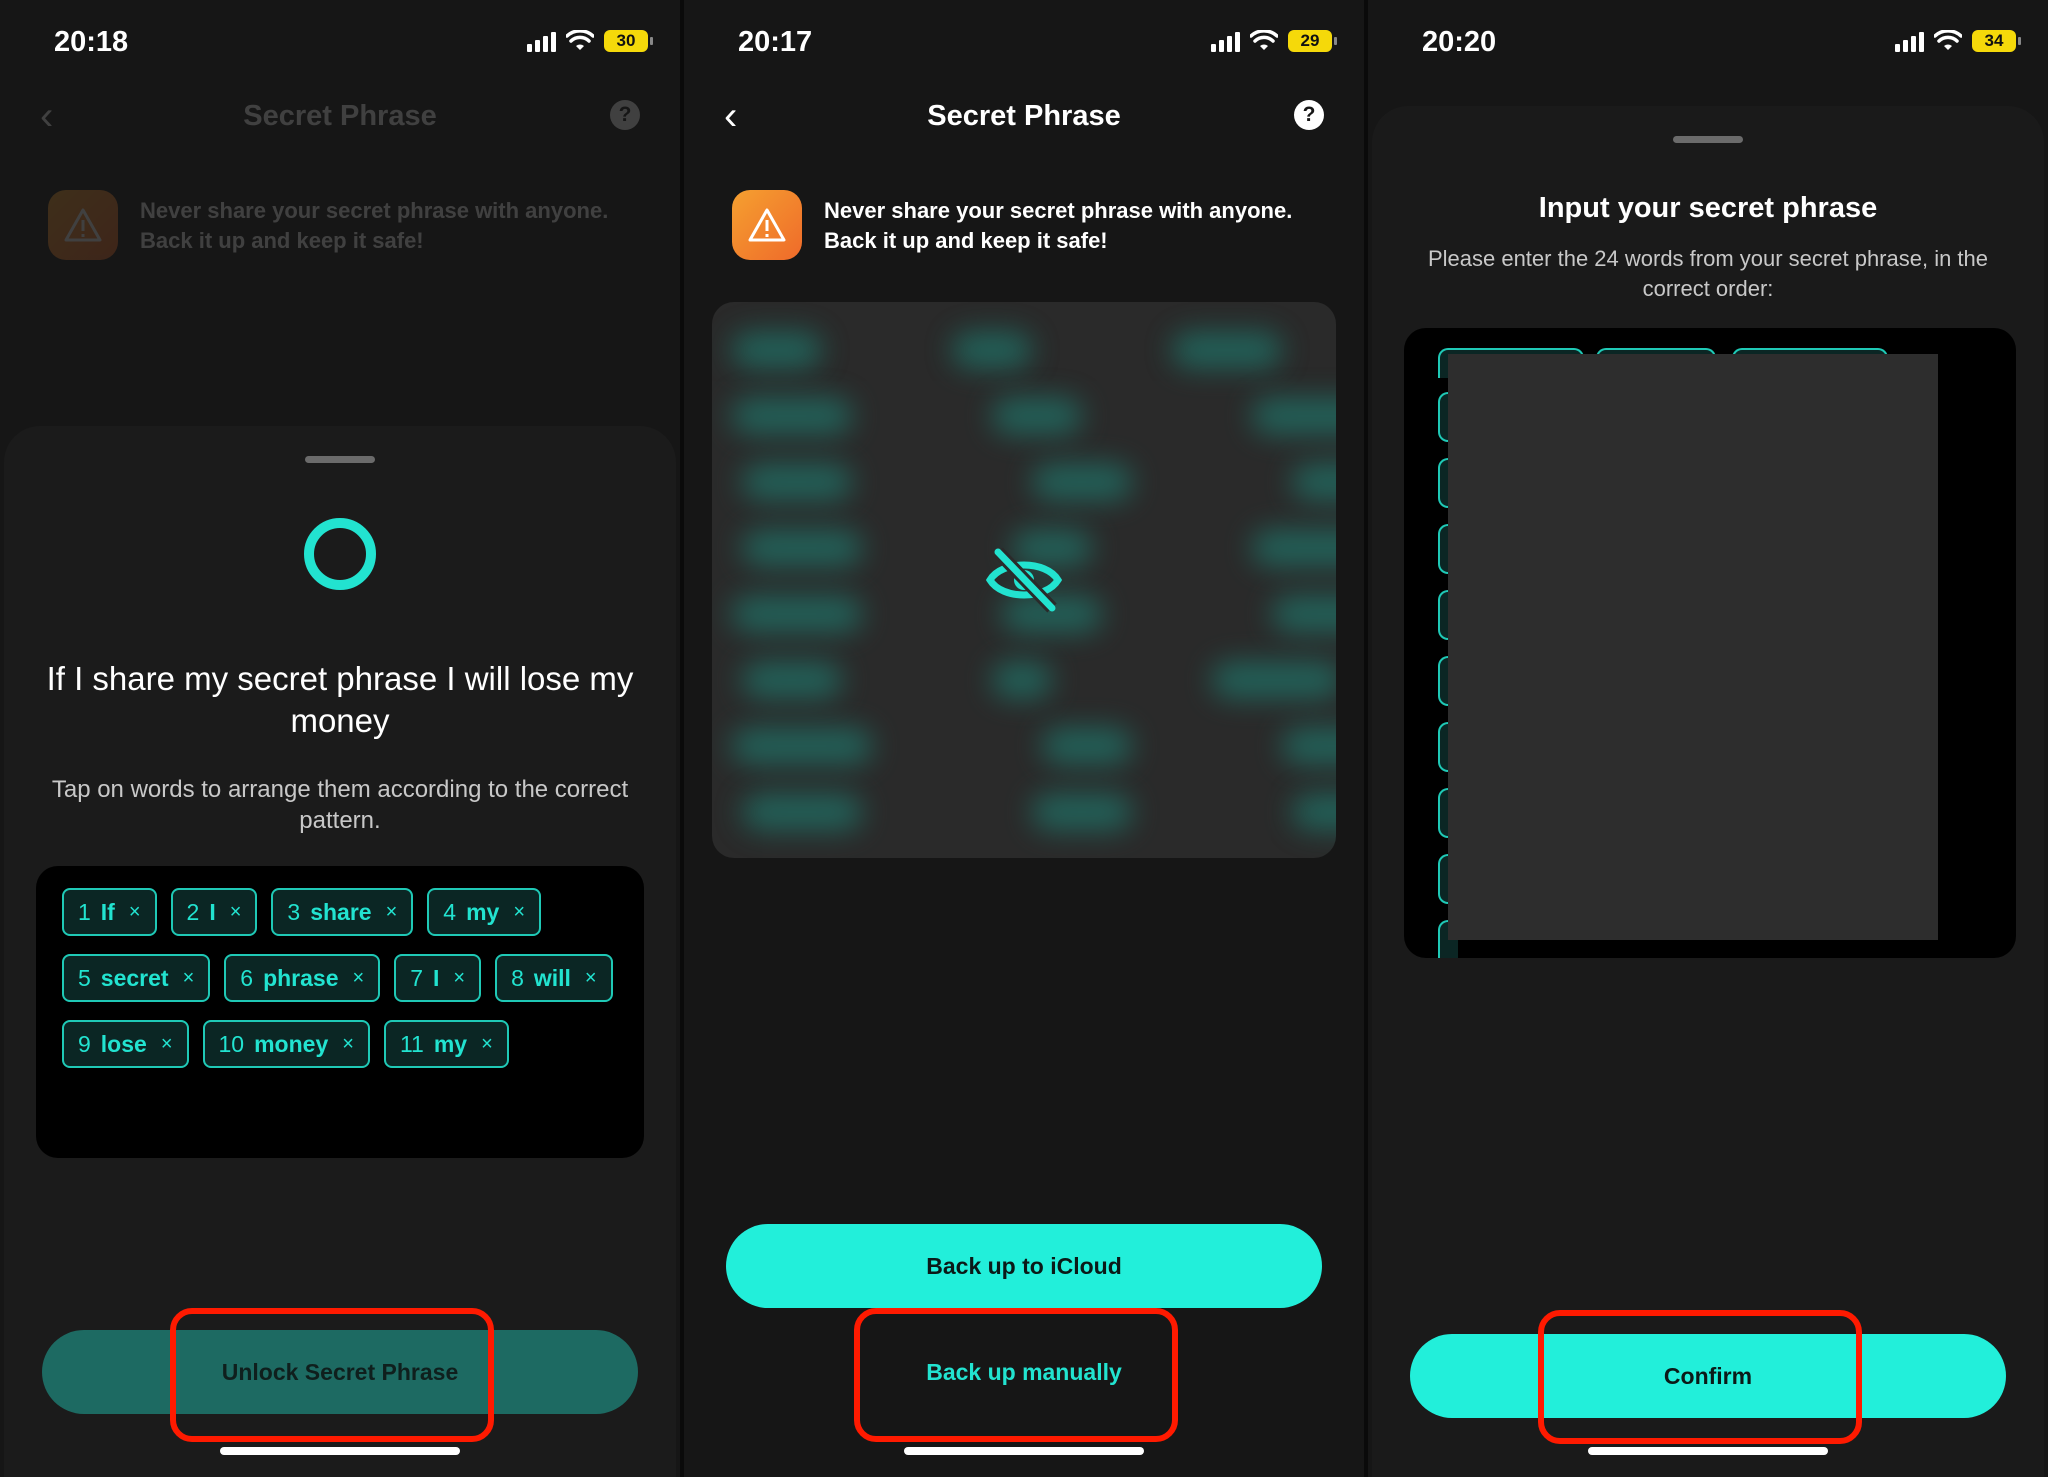 The width and height of the screenshot is (2048, 1477). I want to click on battery-icon: 29, so click(1312, 41).